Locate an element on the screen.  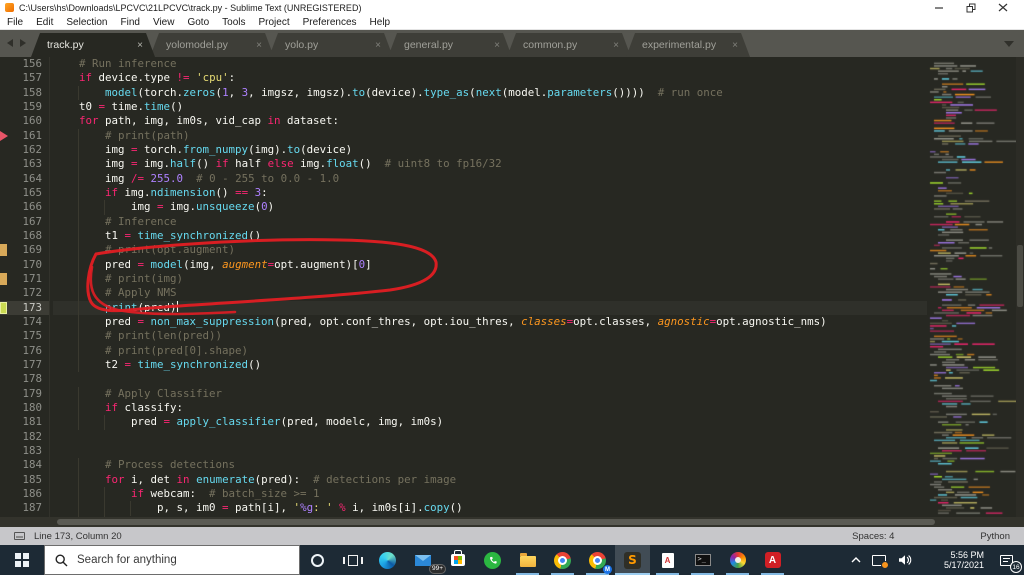
line-number-179: 179 is located at coordinates (24, 394).